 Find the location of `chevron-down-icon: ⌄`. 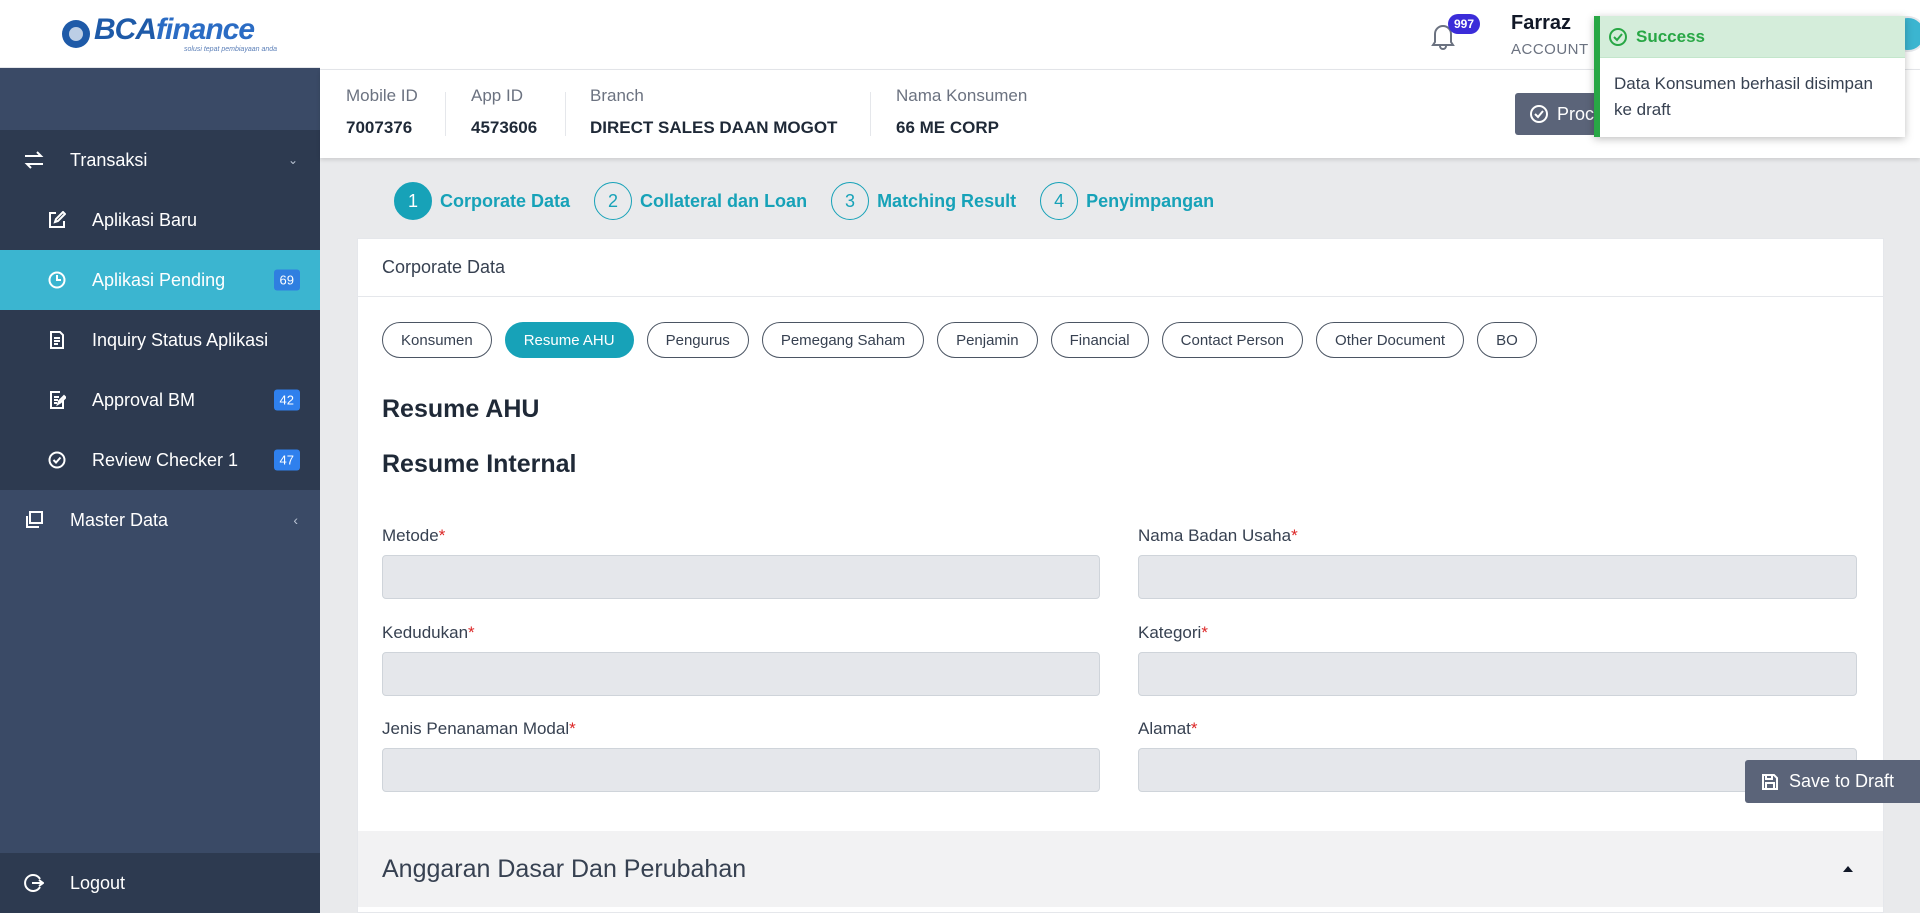

chevron-down-icon: ⌄ is located at coordinates (292, 160).